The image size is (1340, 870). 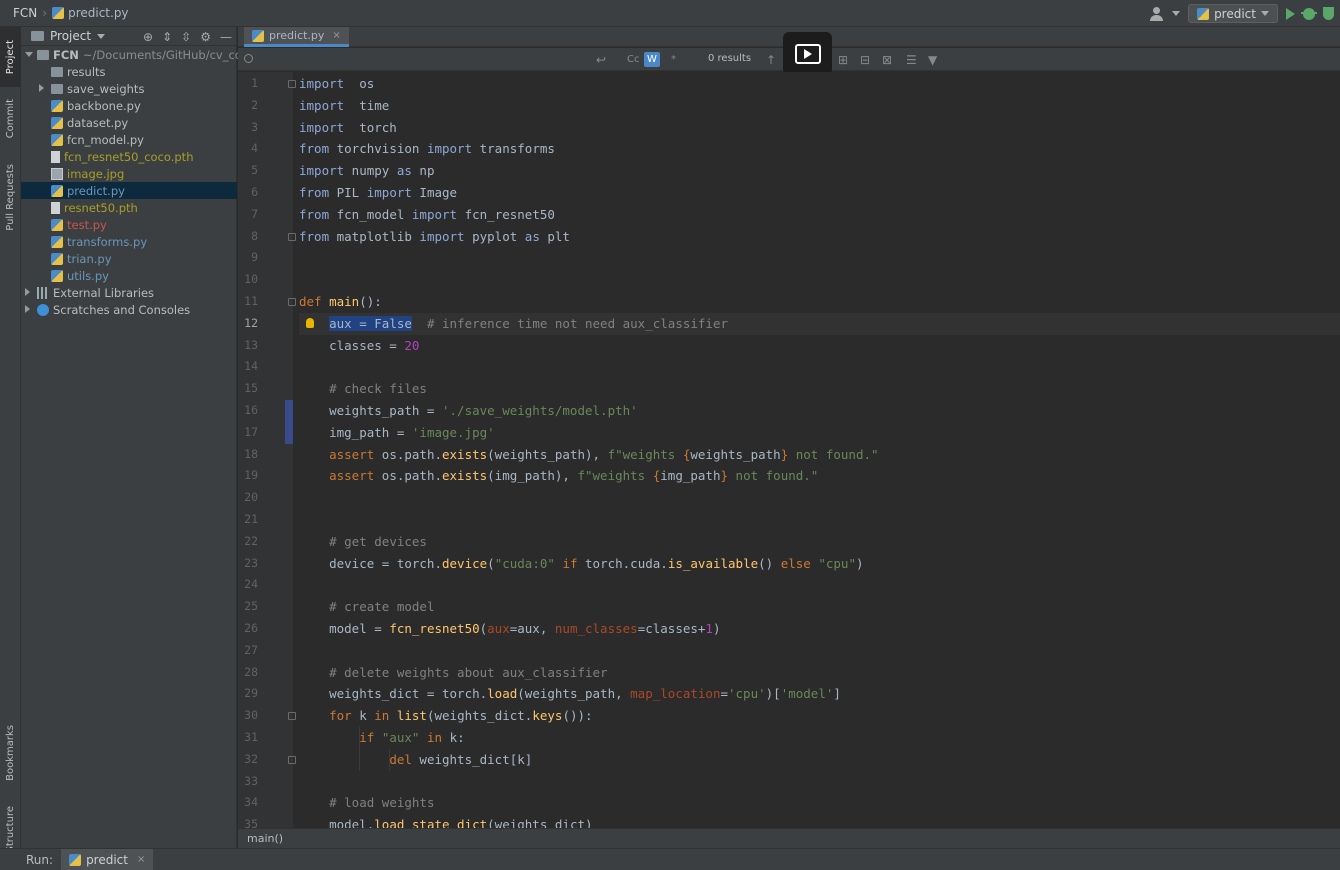 I want to click on code-line: def main():, so click(x=819, y=302).